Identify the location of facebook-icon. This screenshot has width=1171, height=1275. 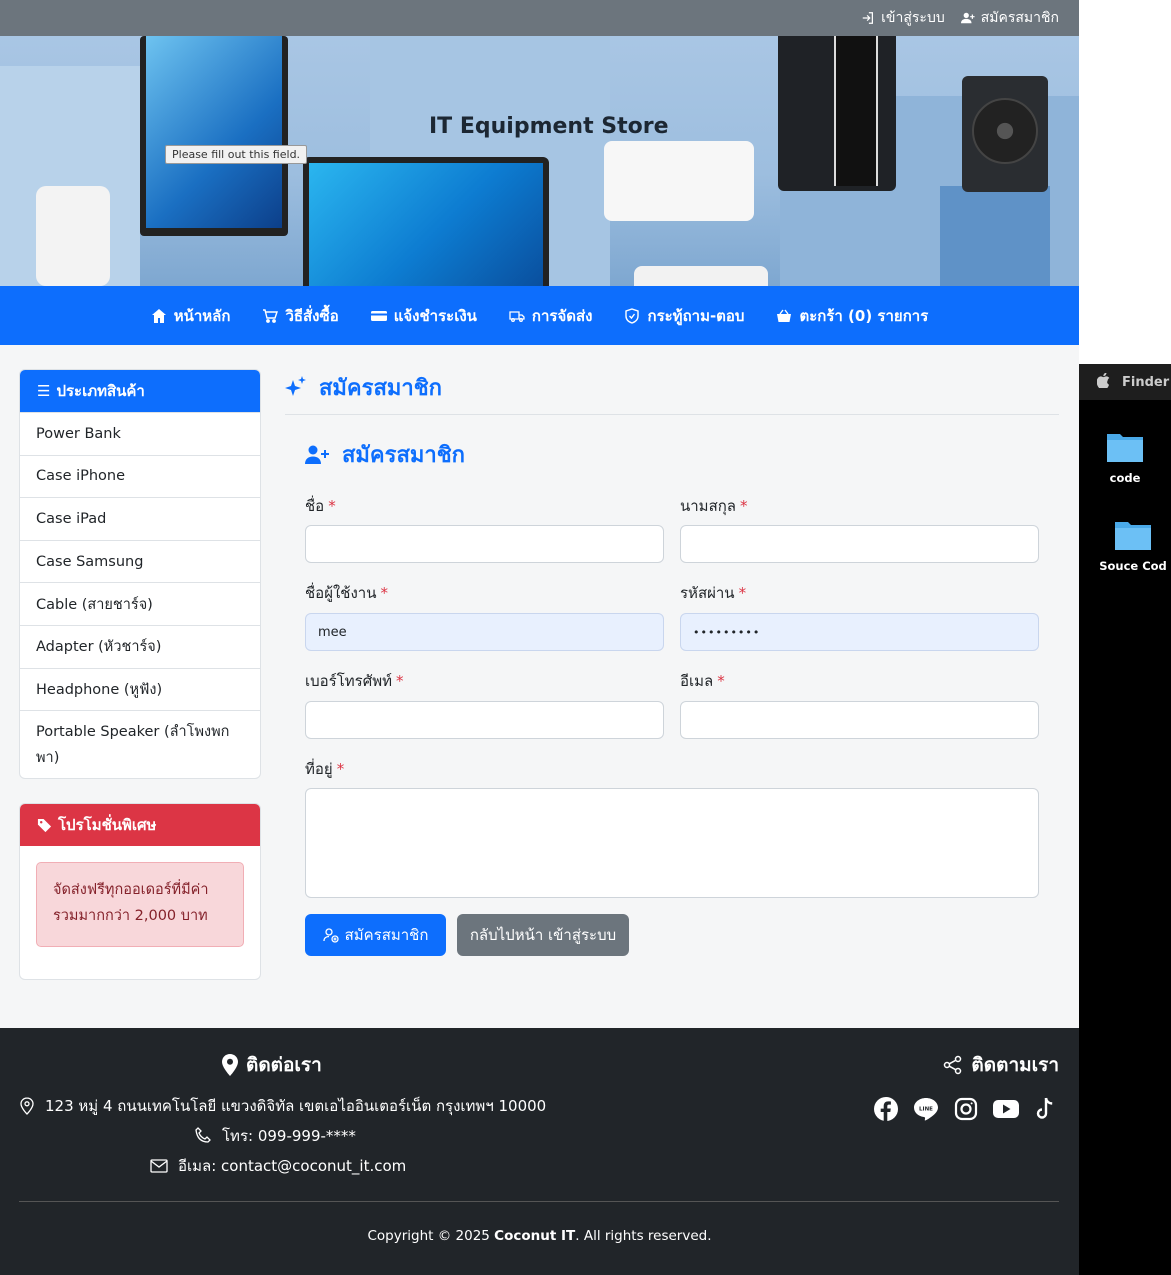
(886, 1109).